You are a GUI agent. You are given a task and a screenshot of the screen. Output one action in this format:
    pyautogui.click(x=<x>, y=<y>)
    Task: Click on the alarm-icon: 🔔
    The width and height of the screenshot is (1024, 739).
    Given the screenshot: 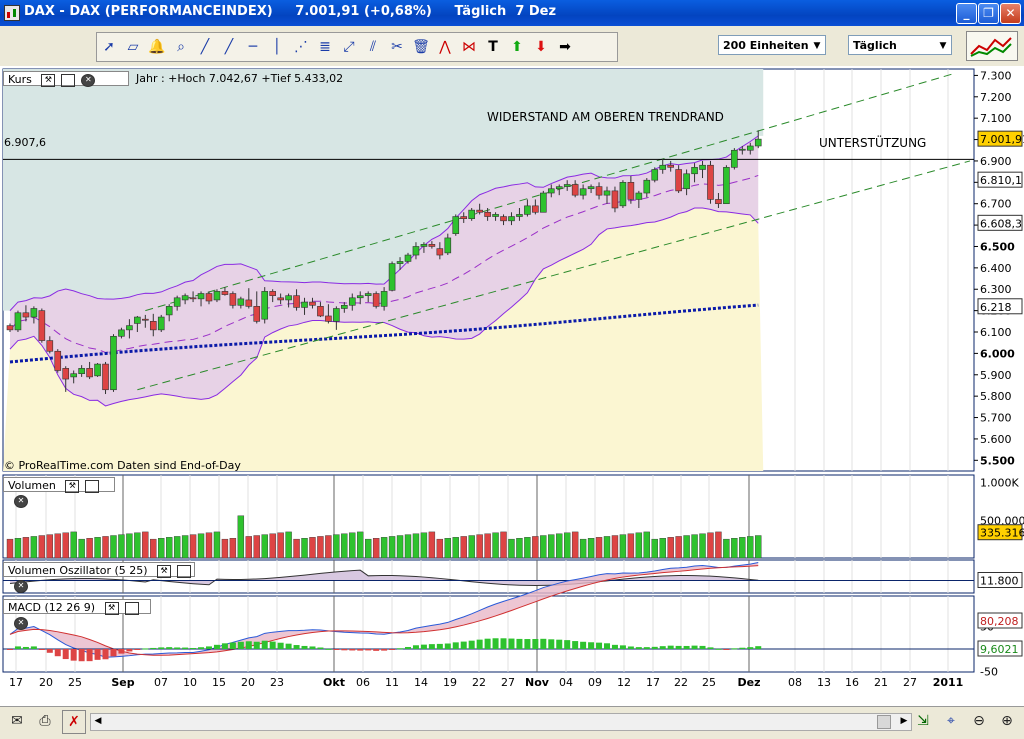 What is the action you would take?
    pyautogui.click(x=157, y=47)
    